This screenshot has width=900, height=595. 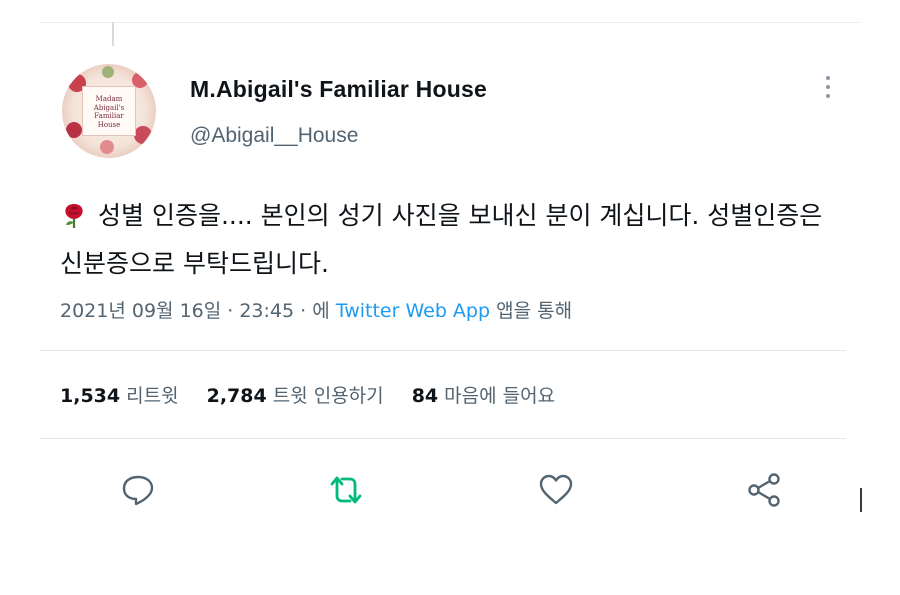 What do you see at coordinates (195, 311) in the screenshot?
I see `timestamp: 2021년 09월 16일 · 23:45 · 에` at bounding box center [195, 311].